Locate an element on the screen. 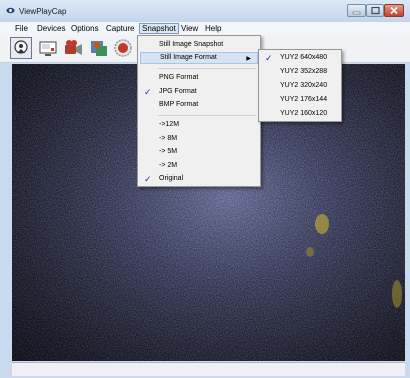  menu-item-label: YUY2 352x288 is located at coordinates (304, 71).